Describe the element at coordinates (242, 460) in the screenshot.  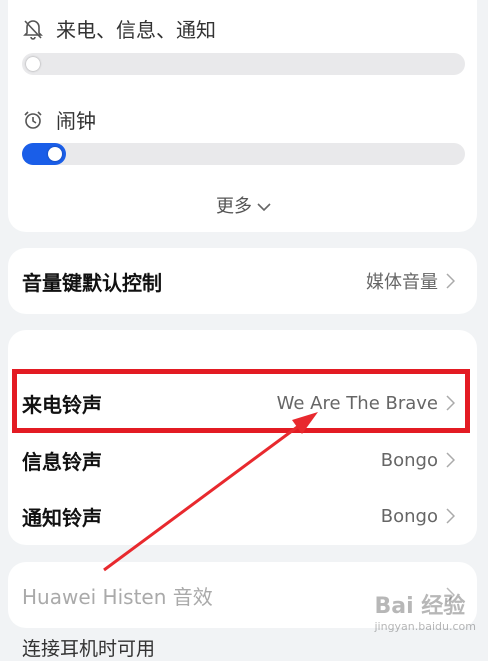
I see `message-ringtone-row: 信息铃声 Bongo` at that location.